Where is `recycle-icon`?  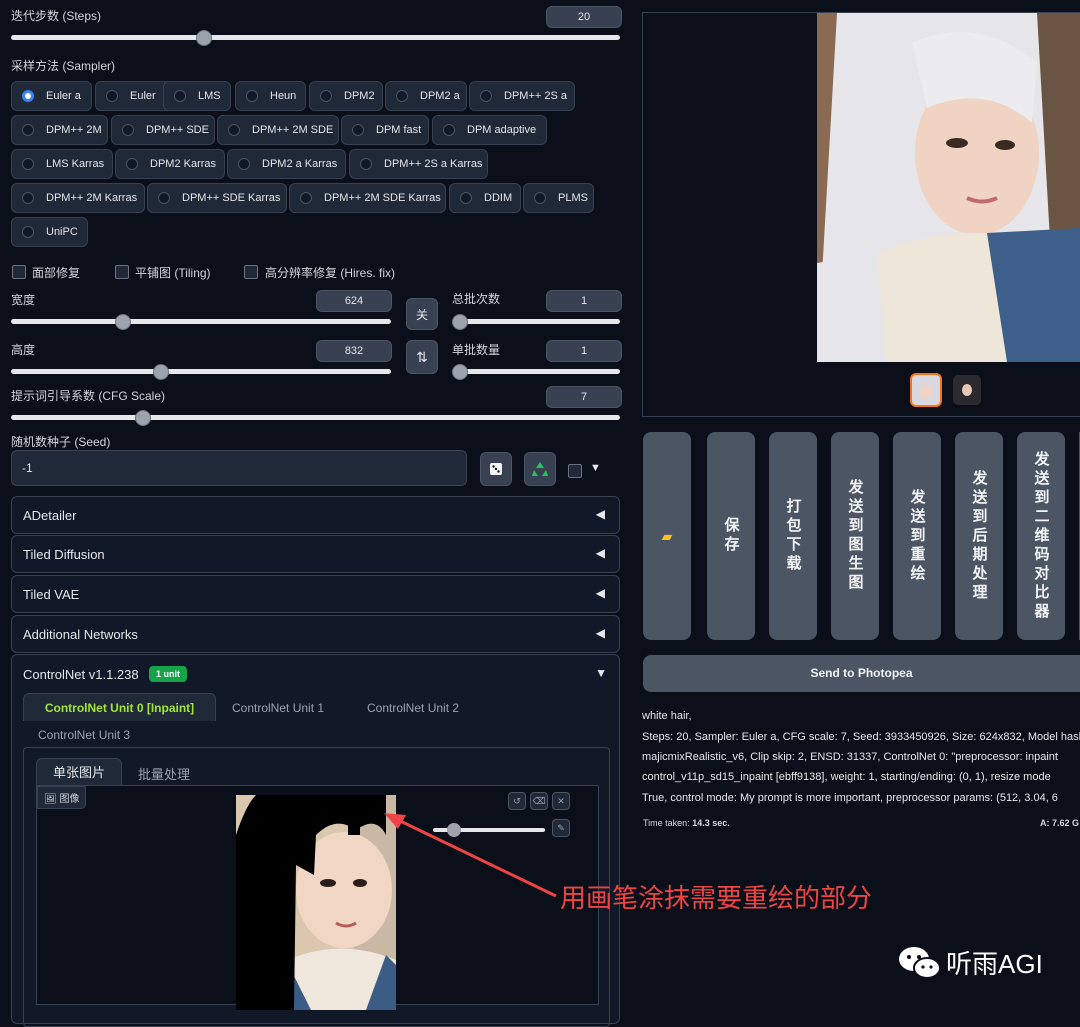
recycle-icon is located at coordinates (540, 469).